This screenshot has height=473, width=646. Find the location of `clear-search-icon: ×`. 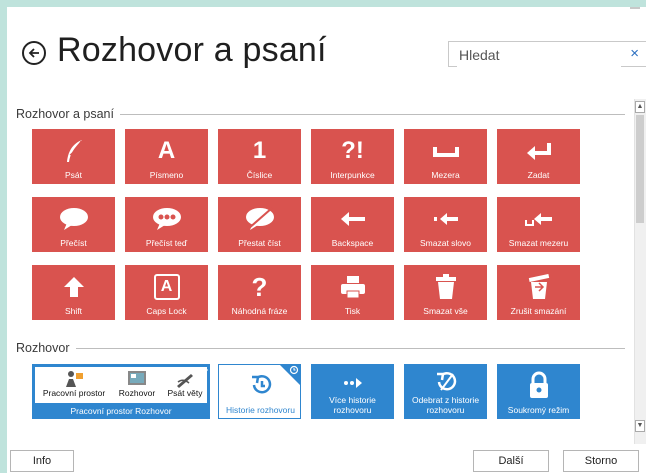

clear-search-icon: × is located at coordinates (634, 53).